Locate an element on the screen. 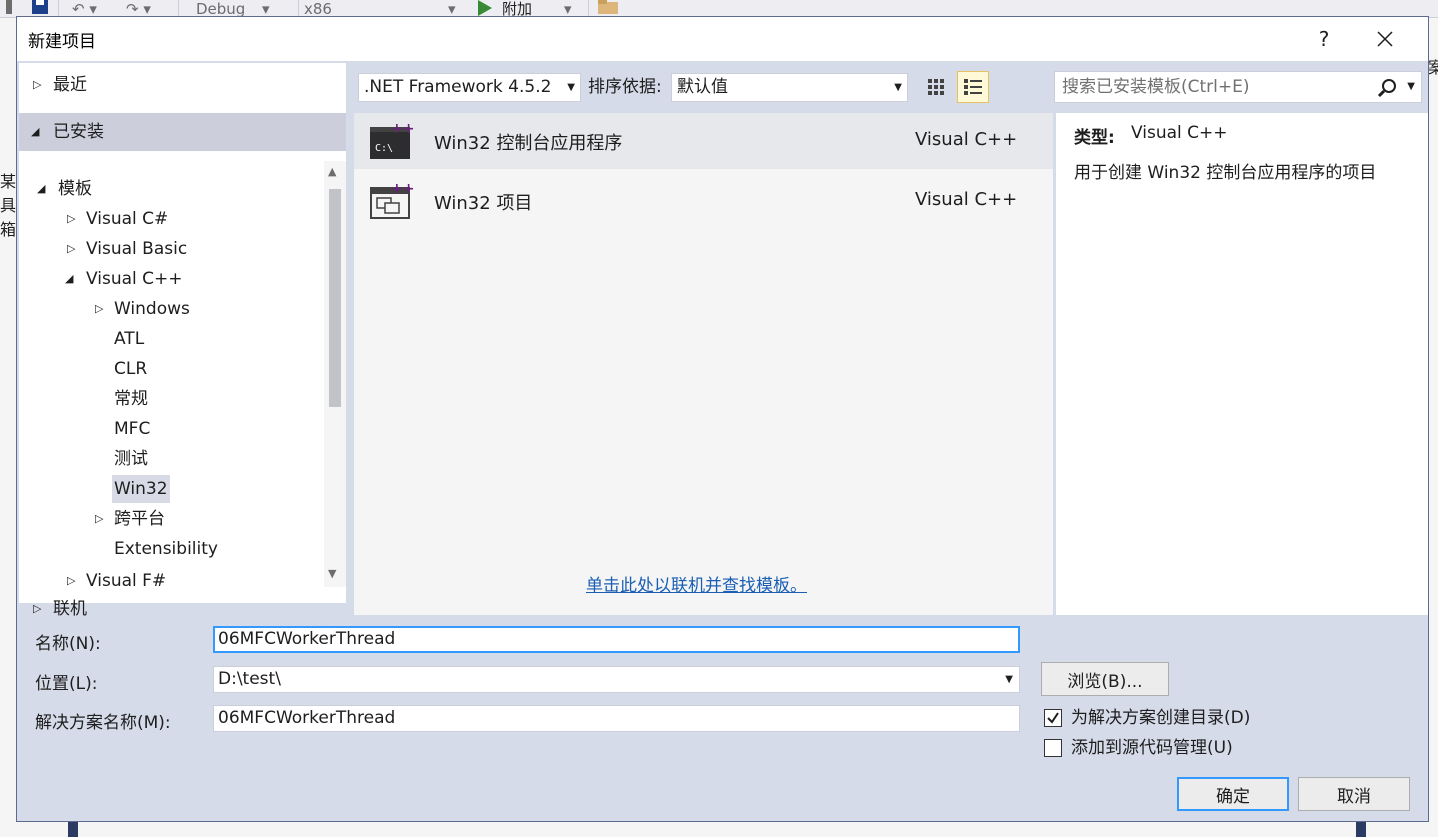  checkmark-icon is located at coordinates (1053, 718).